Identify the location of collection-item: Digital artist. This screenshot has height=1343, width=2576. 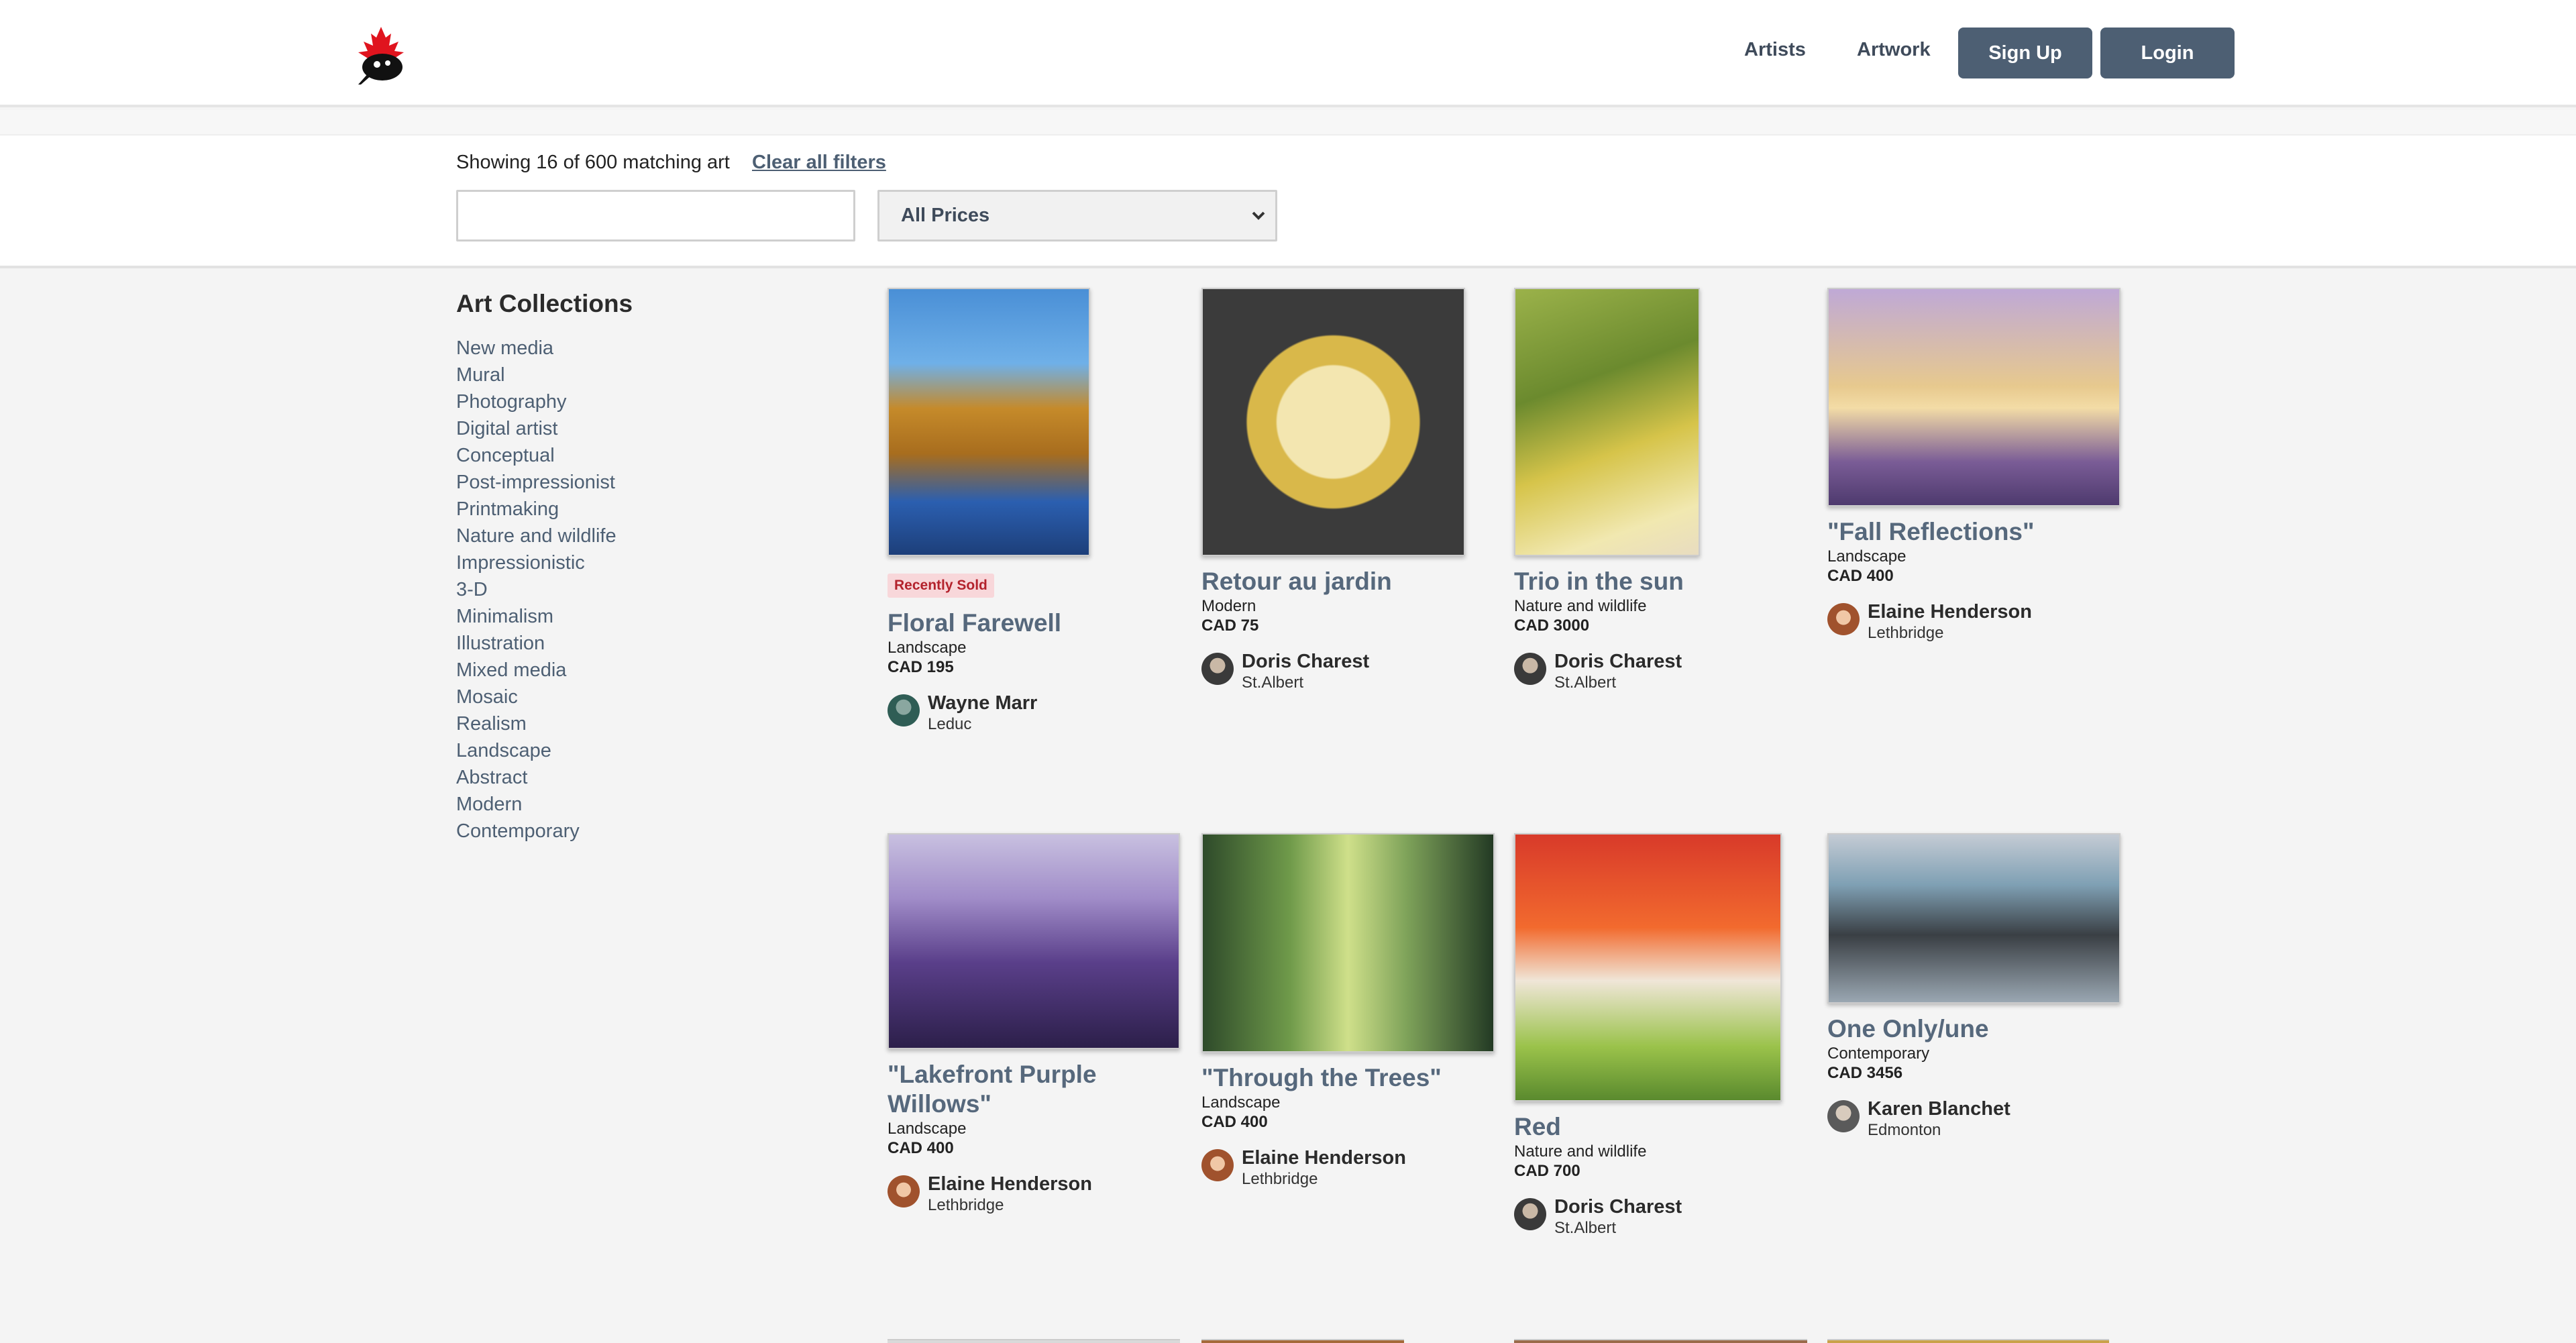
(536, 428).